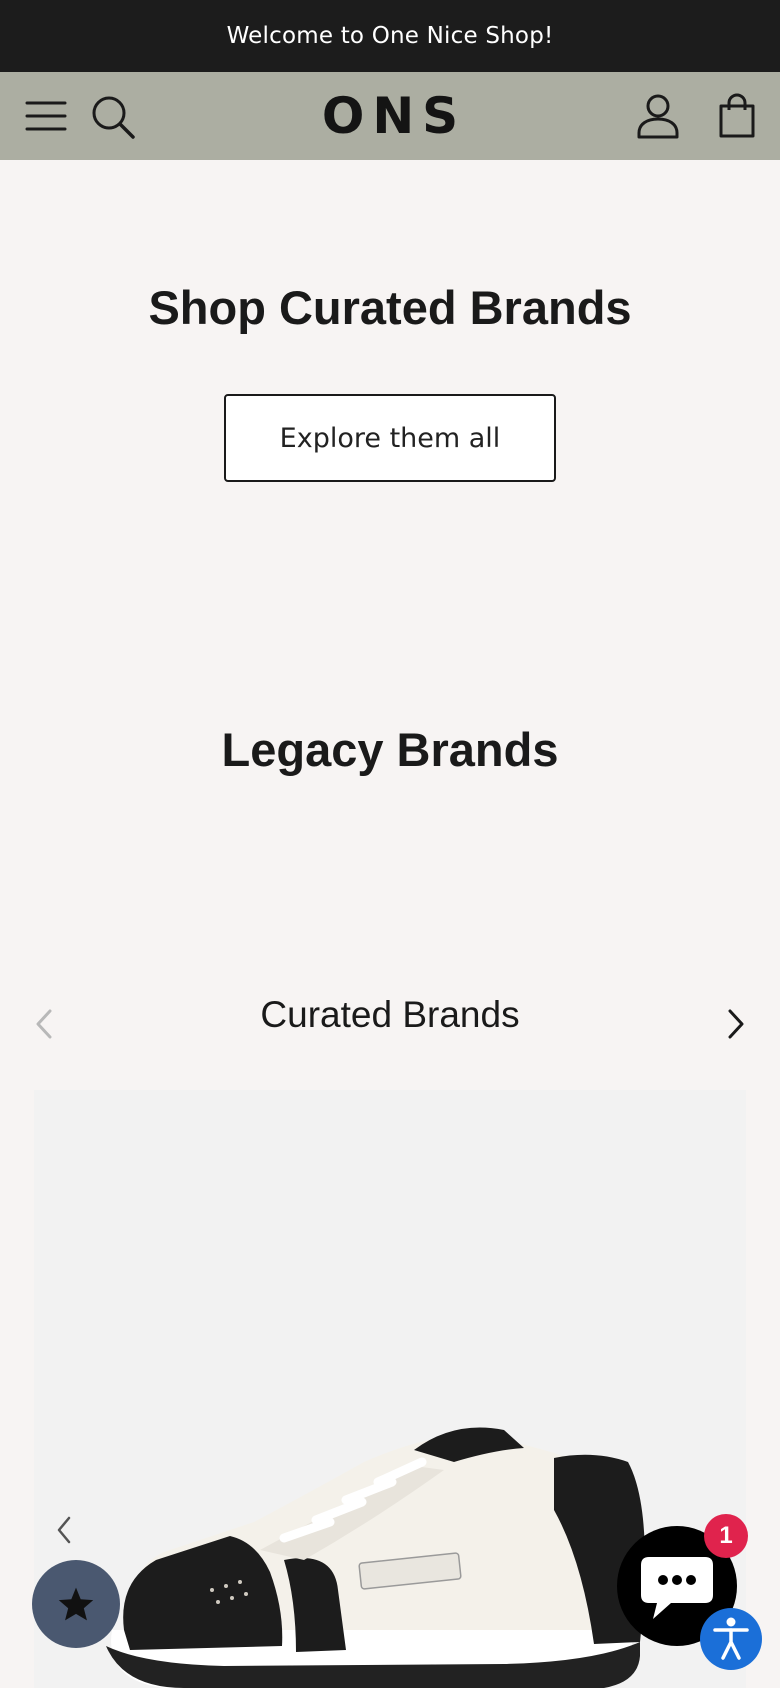 This screenshot has width=780, height=1688. What do you see at coordinates (737, 115) in the screenshot?
I see `cart-icon` at bounding box center [737, 115].